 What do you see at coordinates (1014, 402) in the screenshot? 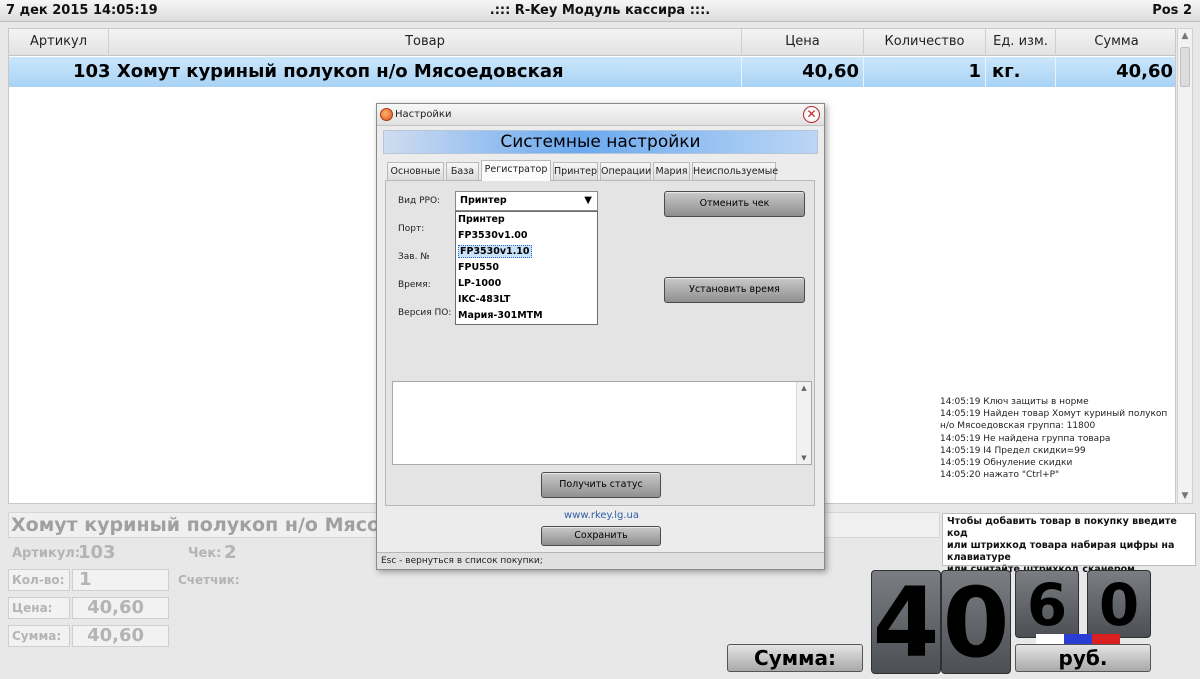
I see `log-line: 14:05:19 Ключ защиты в норме` at bounding box center [1014, 402].